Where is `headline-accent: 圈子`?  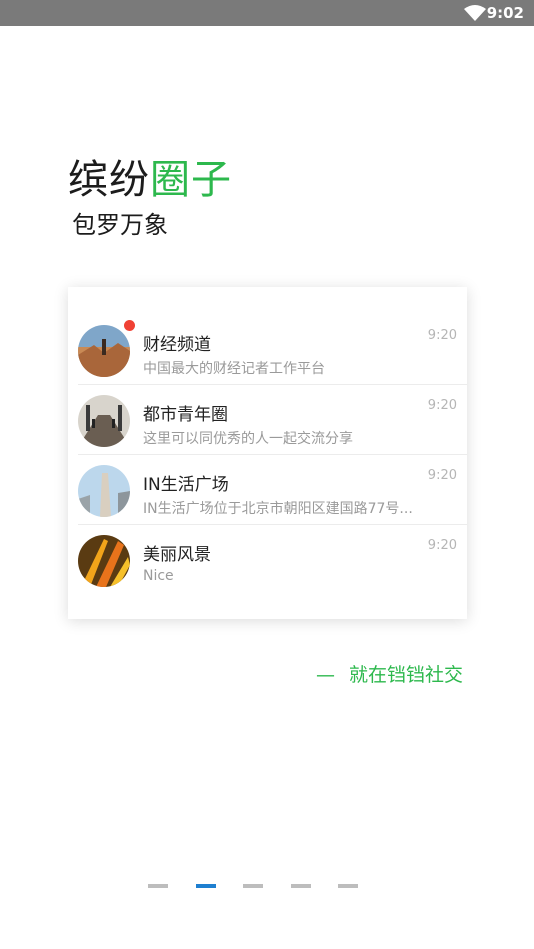
headline-accent: 圈子 is located at coordinates (191, 180).